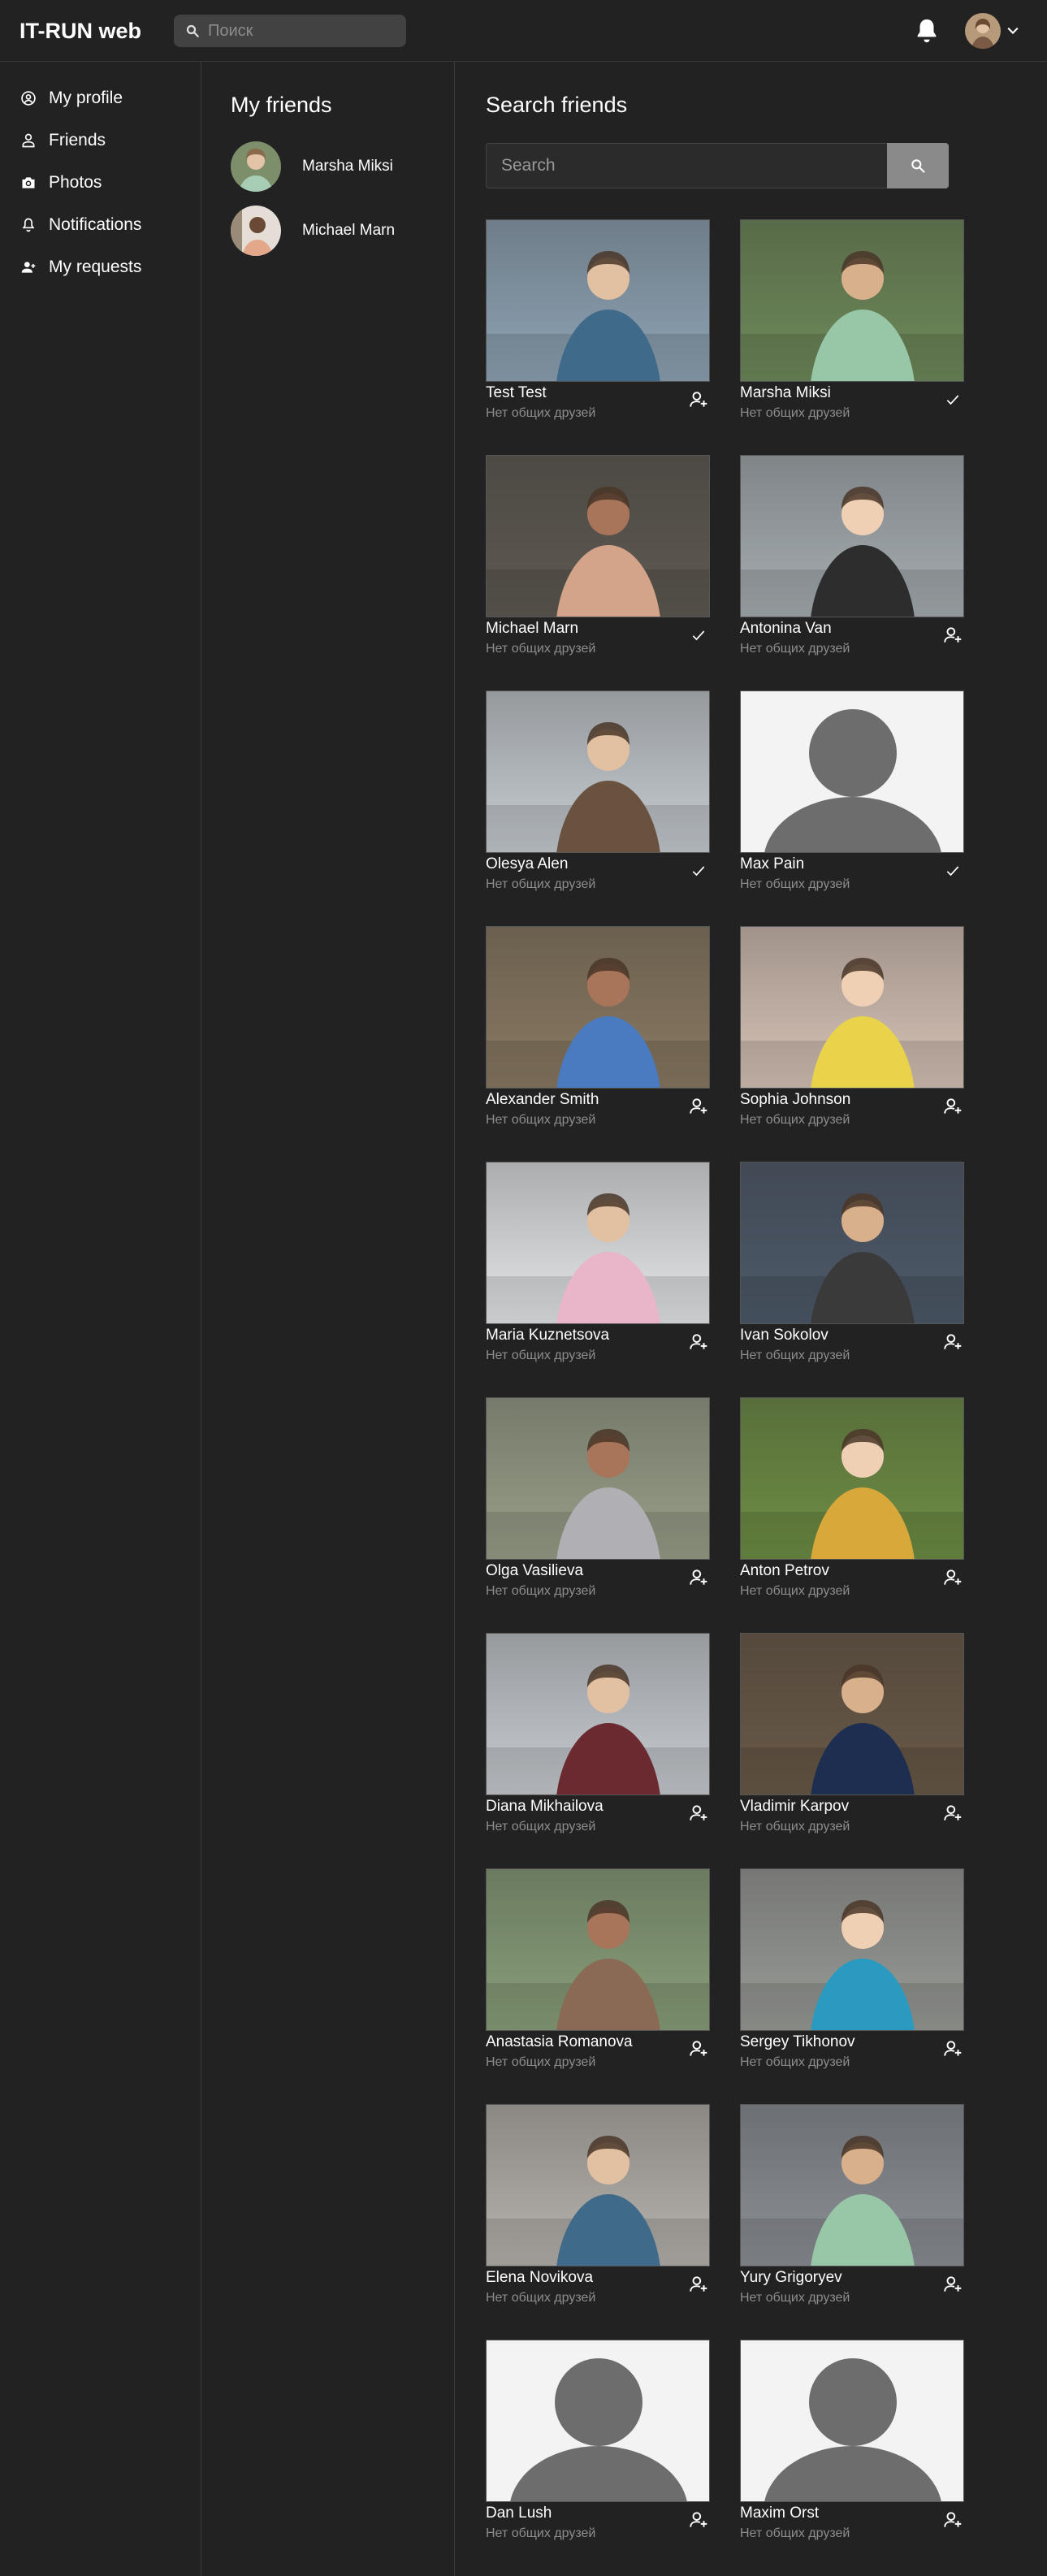 This screenshot has height=2576, width=1047. I want to click on person-card: Alexander Smith Нет общих друзей, so click(598, 1031).